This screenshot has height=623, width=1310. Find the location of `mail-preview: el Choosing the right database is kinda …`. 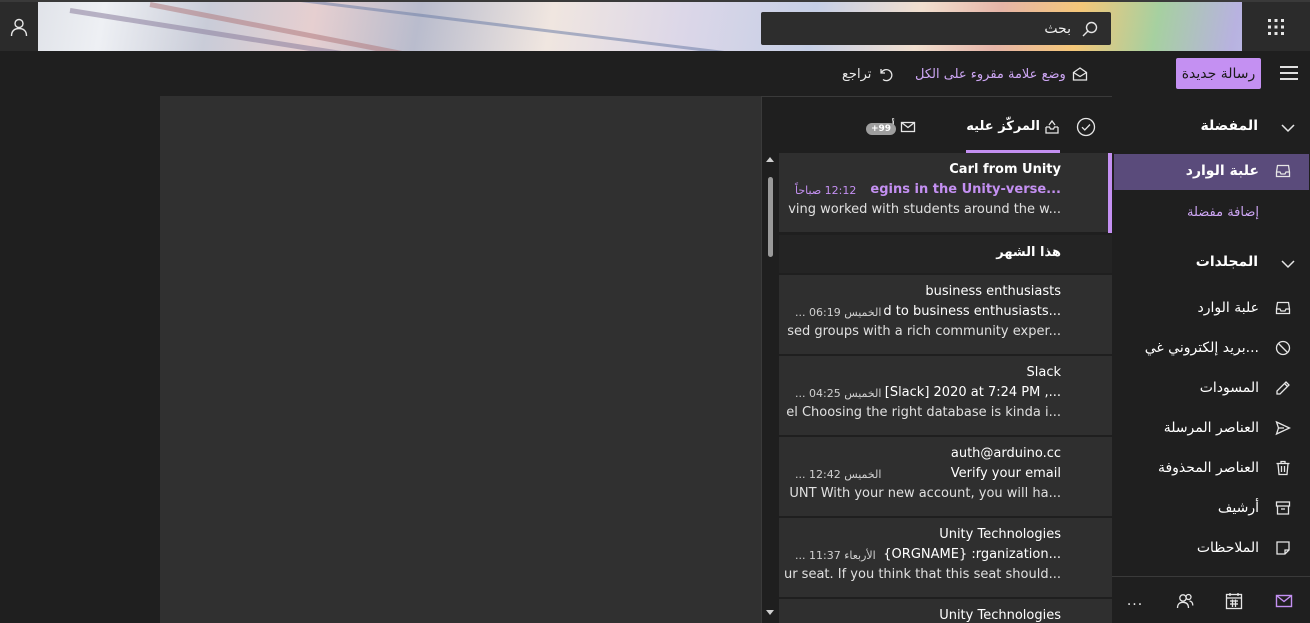

mail-preview: el Choosing the right database is kinda … is located at coordinates (923, 412).